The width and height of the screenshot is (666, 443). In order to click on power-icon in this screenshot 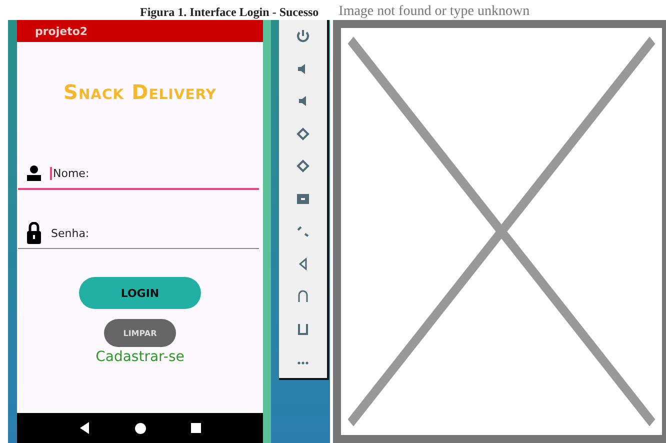, I will do `click(303, 36)`.